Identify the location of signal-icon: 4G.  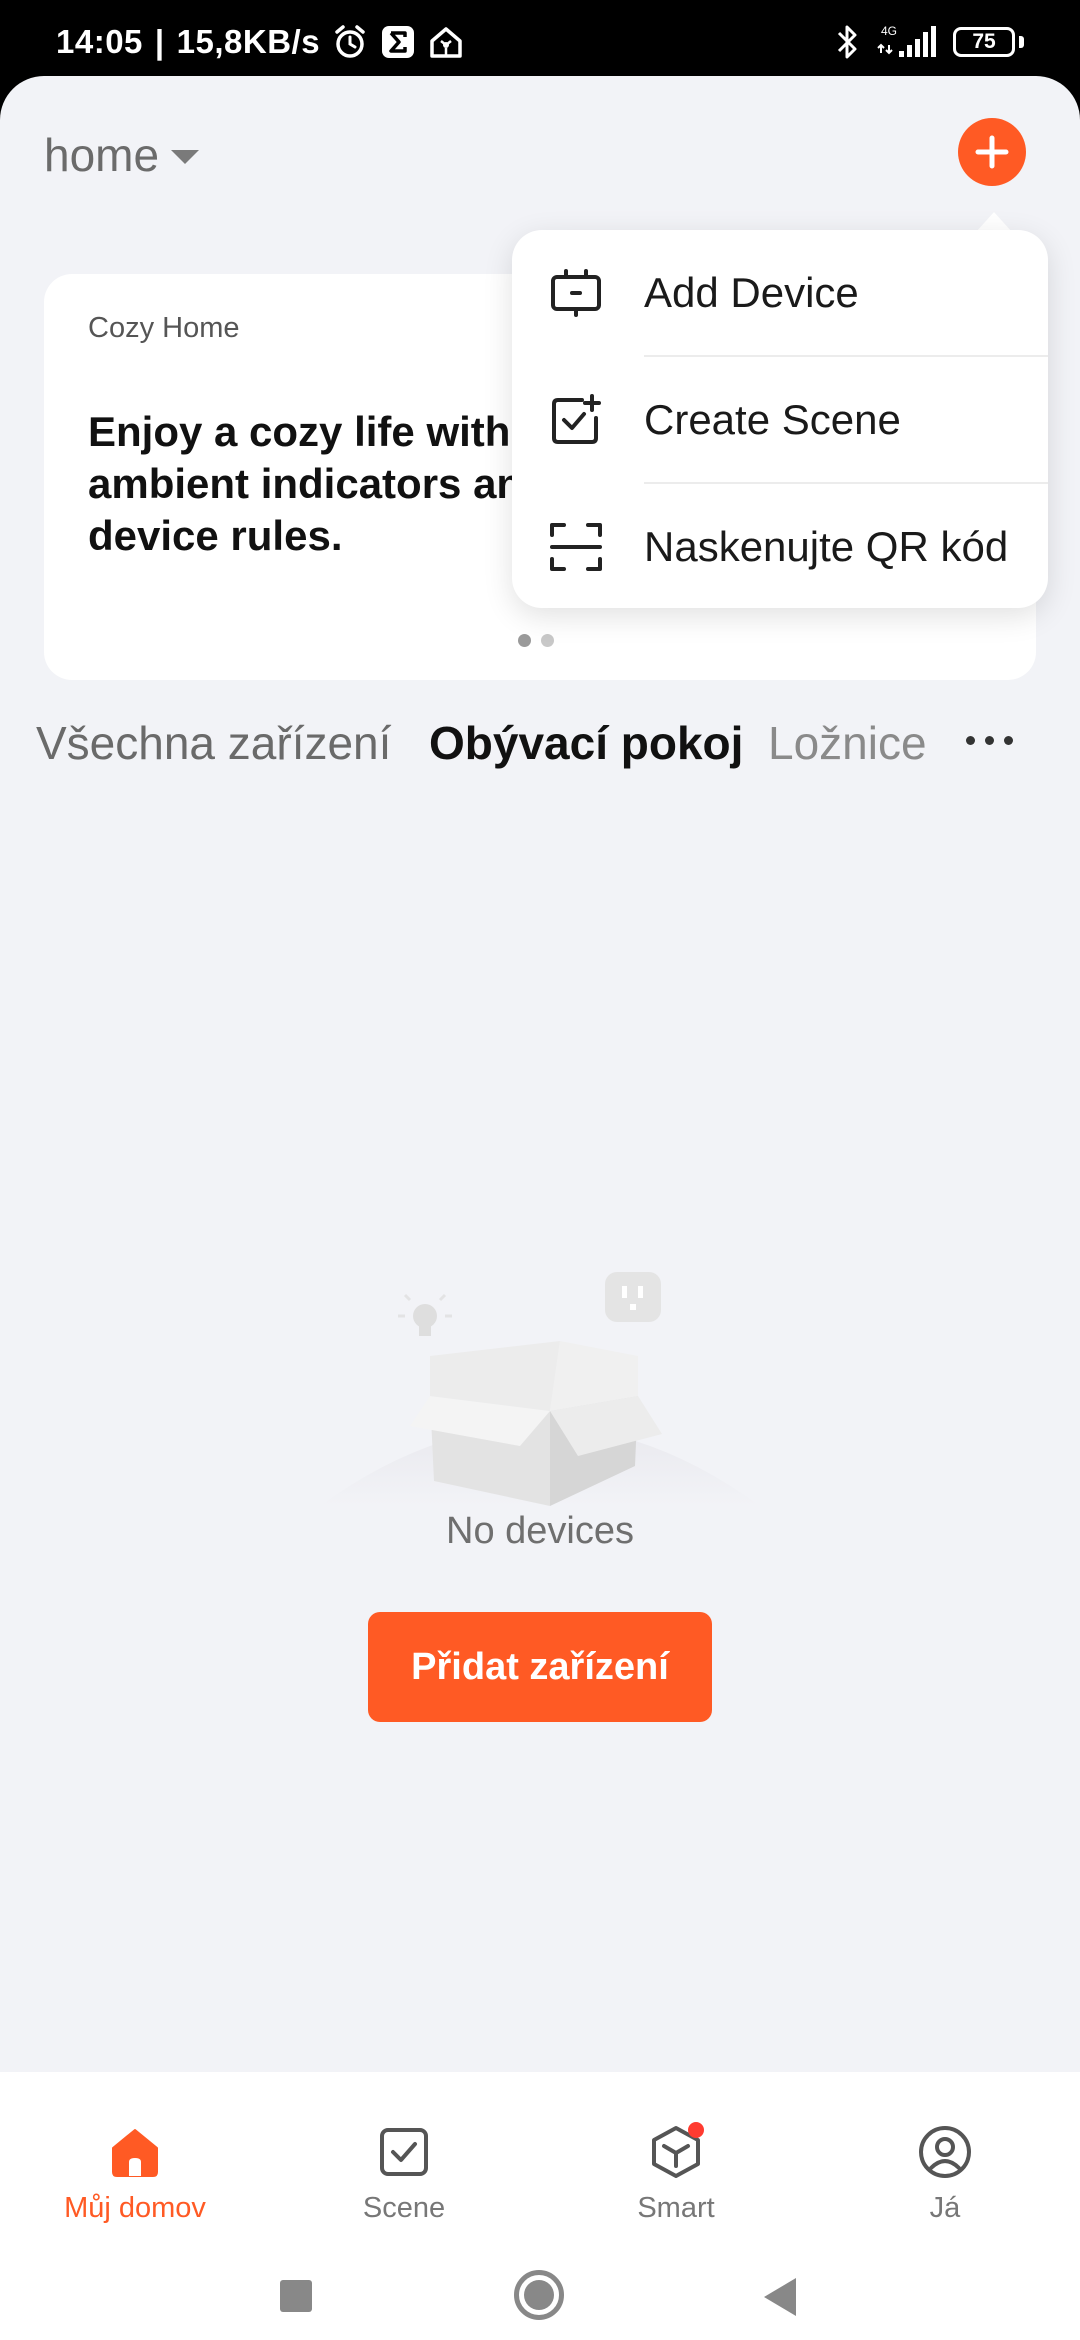
(906, 40).